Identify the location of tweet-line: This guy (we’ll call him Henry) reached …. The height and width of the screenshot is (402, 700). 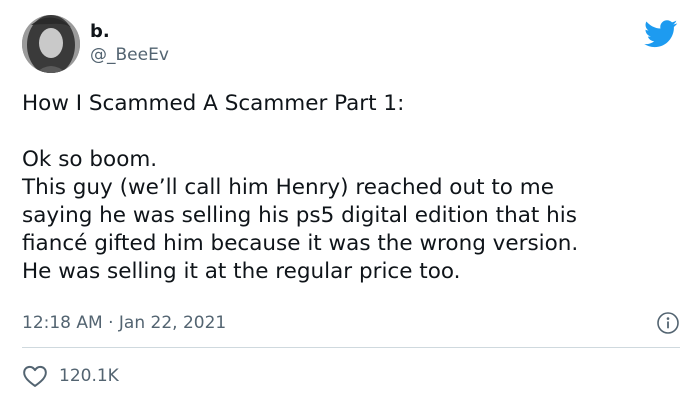
(288, 187).